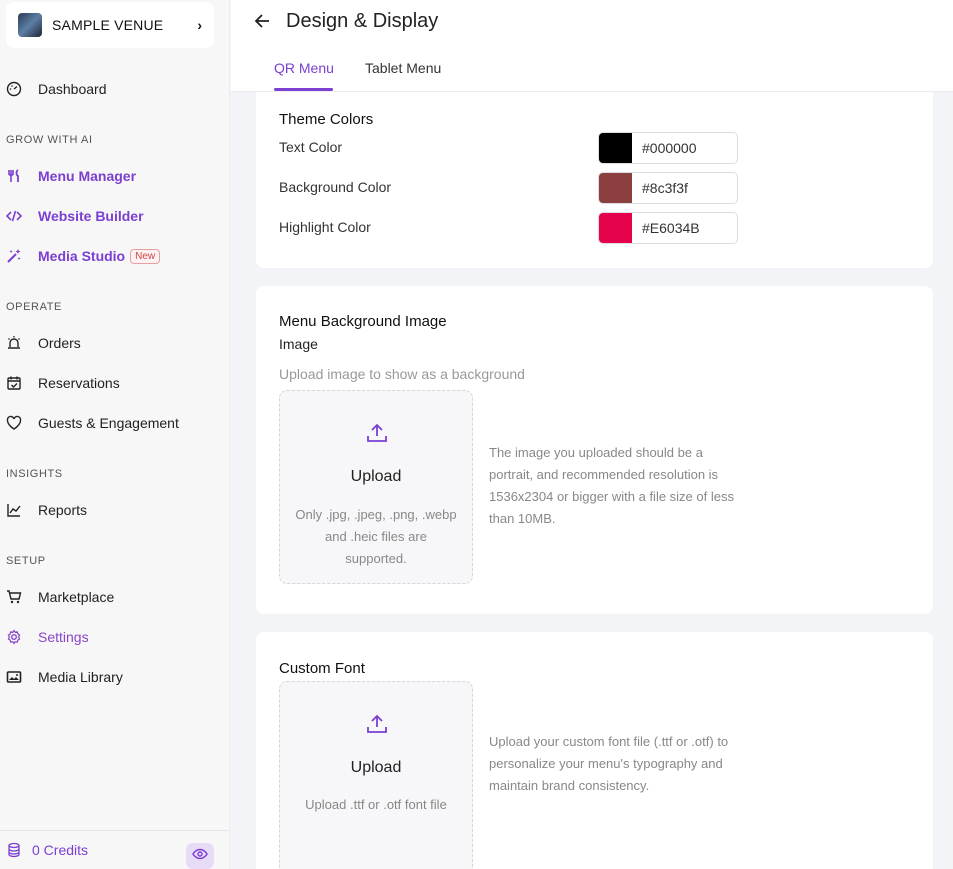 This screenshot has height=869, width=953. Describe the element at coordinates (34, 474) in the screenshot. I see `section-label-insights: INSIGHTS` at that location.